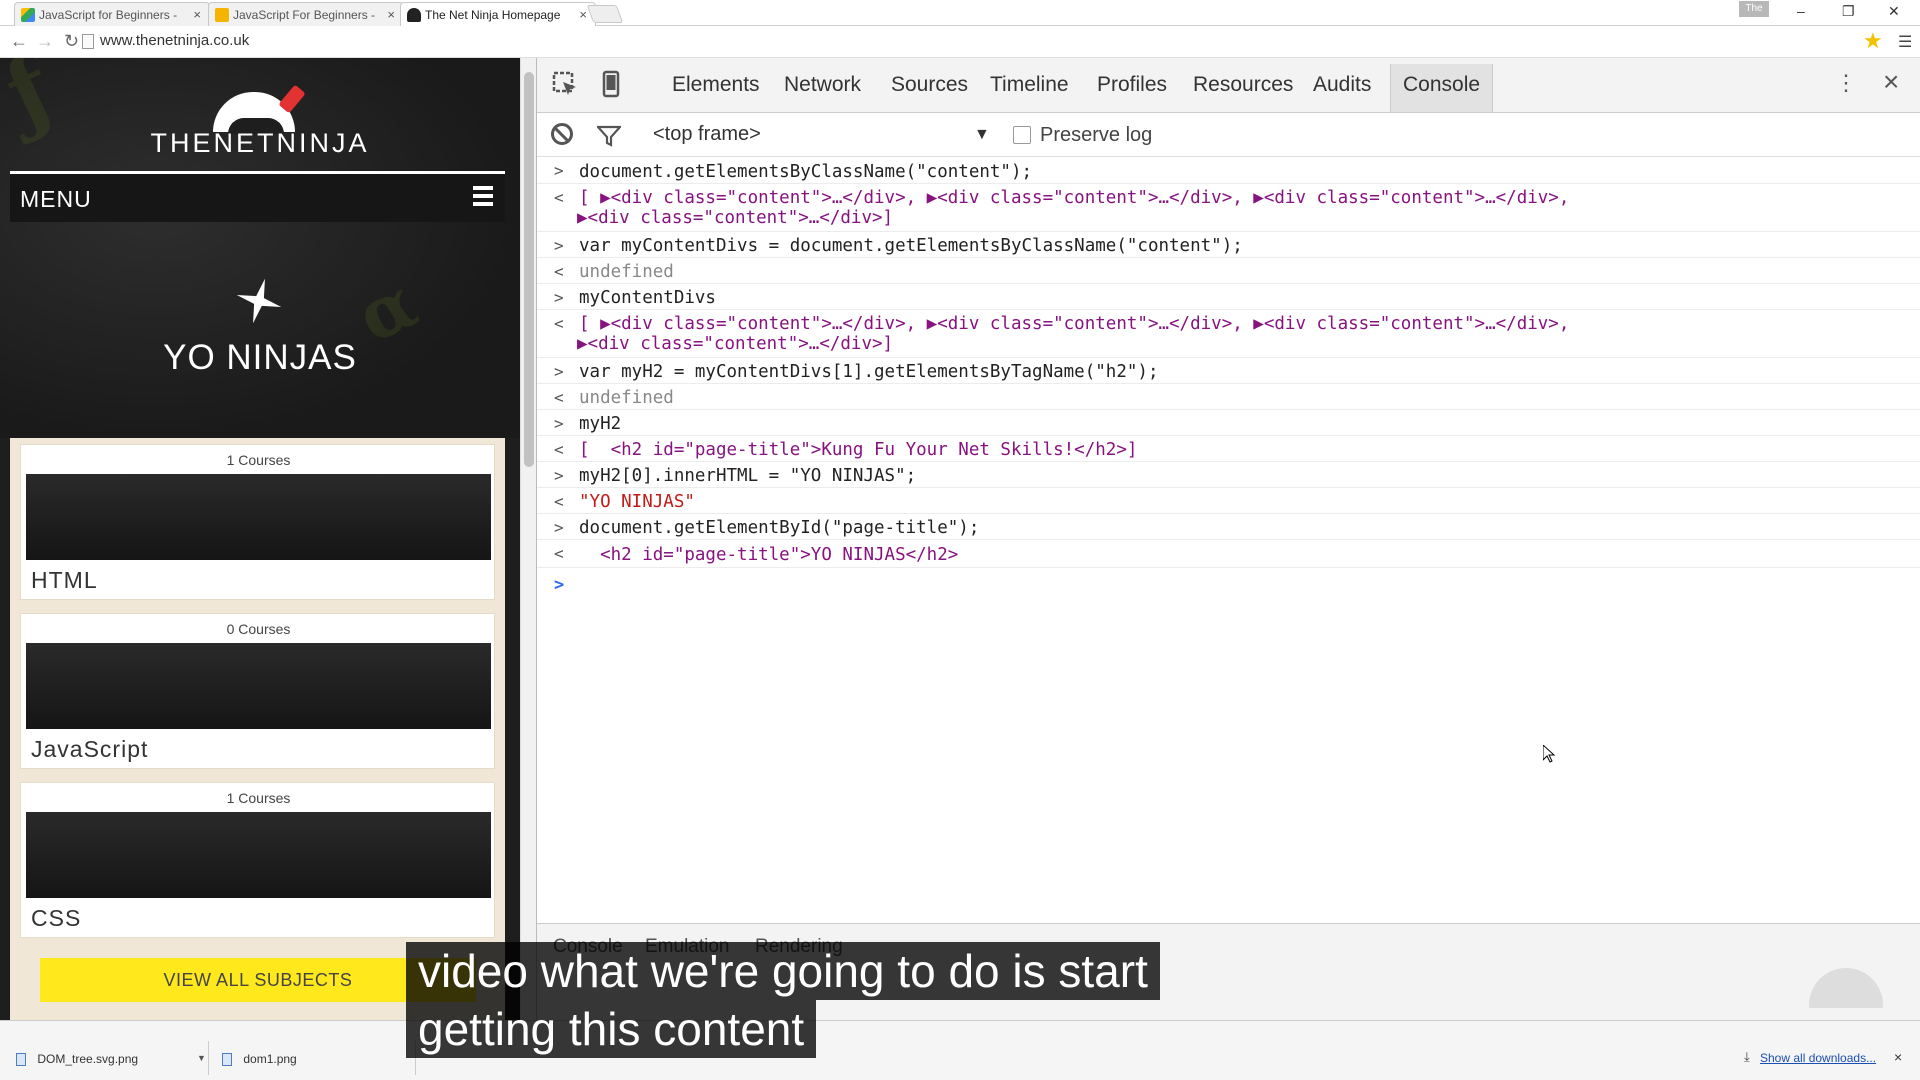 This screenshot has height=1080, width=1920. Describe the element at coordinates (1228, 423) in the screenshot. I see `console-input-line: > myH2` at that location.